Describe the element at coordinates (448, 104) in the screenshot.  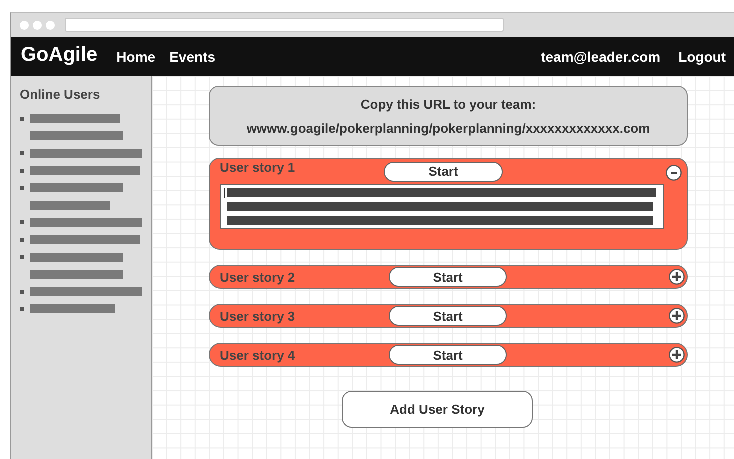
I see `share-heading: Copy this URL to your team:` at that location.